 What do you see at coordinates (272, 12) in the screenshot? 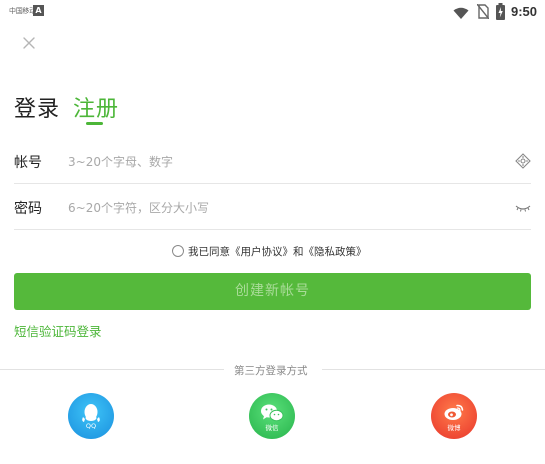
I see `status-bar: 中国移动 A 9:50` at bounding box center [272, 12].